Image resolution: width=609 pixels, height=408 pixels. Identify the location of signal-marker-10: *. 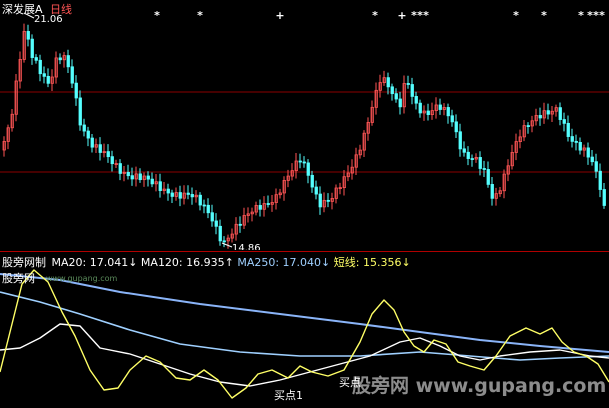
(581, 15).